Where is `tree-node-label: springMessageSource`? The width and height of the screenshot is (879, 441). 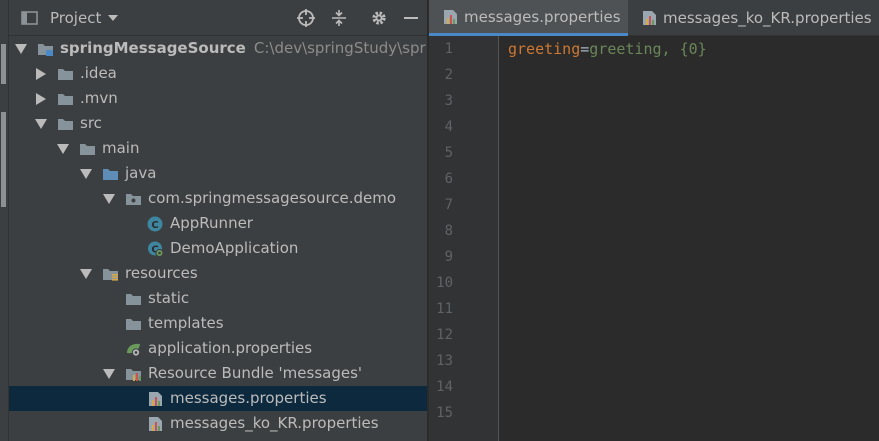 tree-node-label: springMessageSource is located at coordinates (153, 48).